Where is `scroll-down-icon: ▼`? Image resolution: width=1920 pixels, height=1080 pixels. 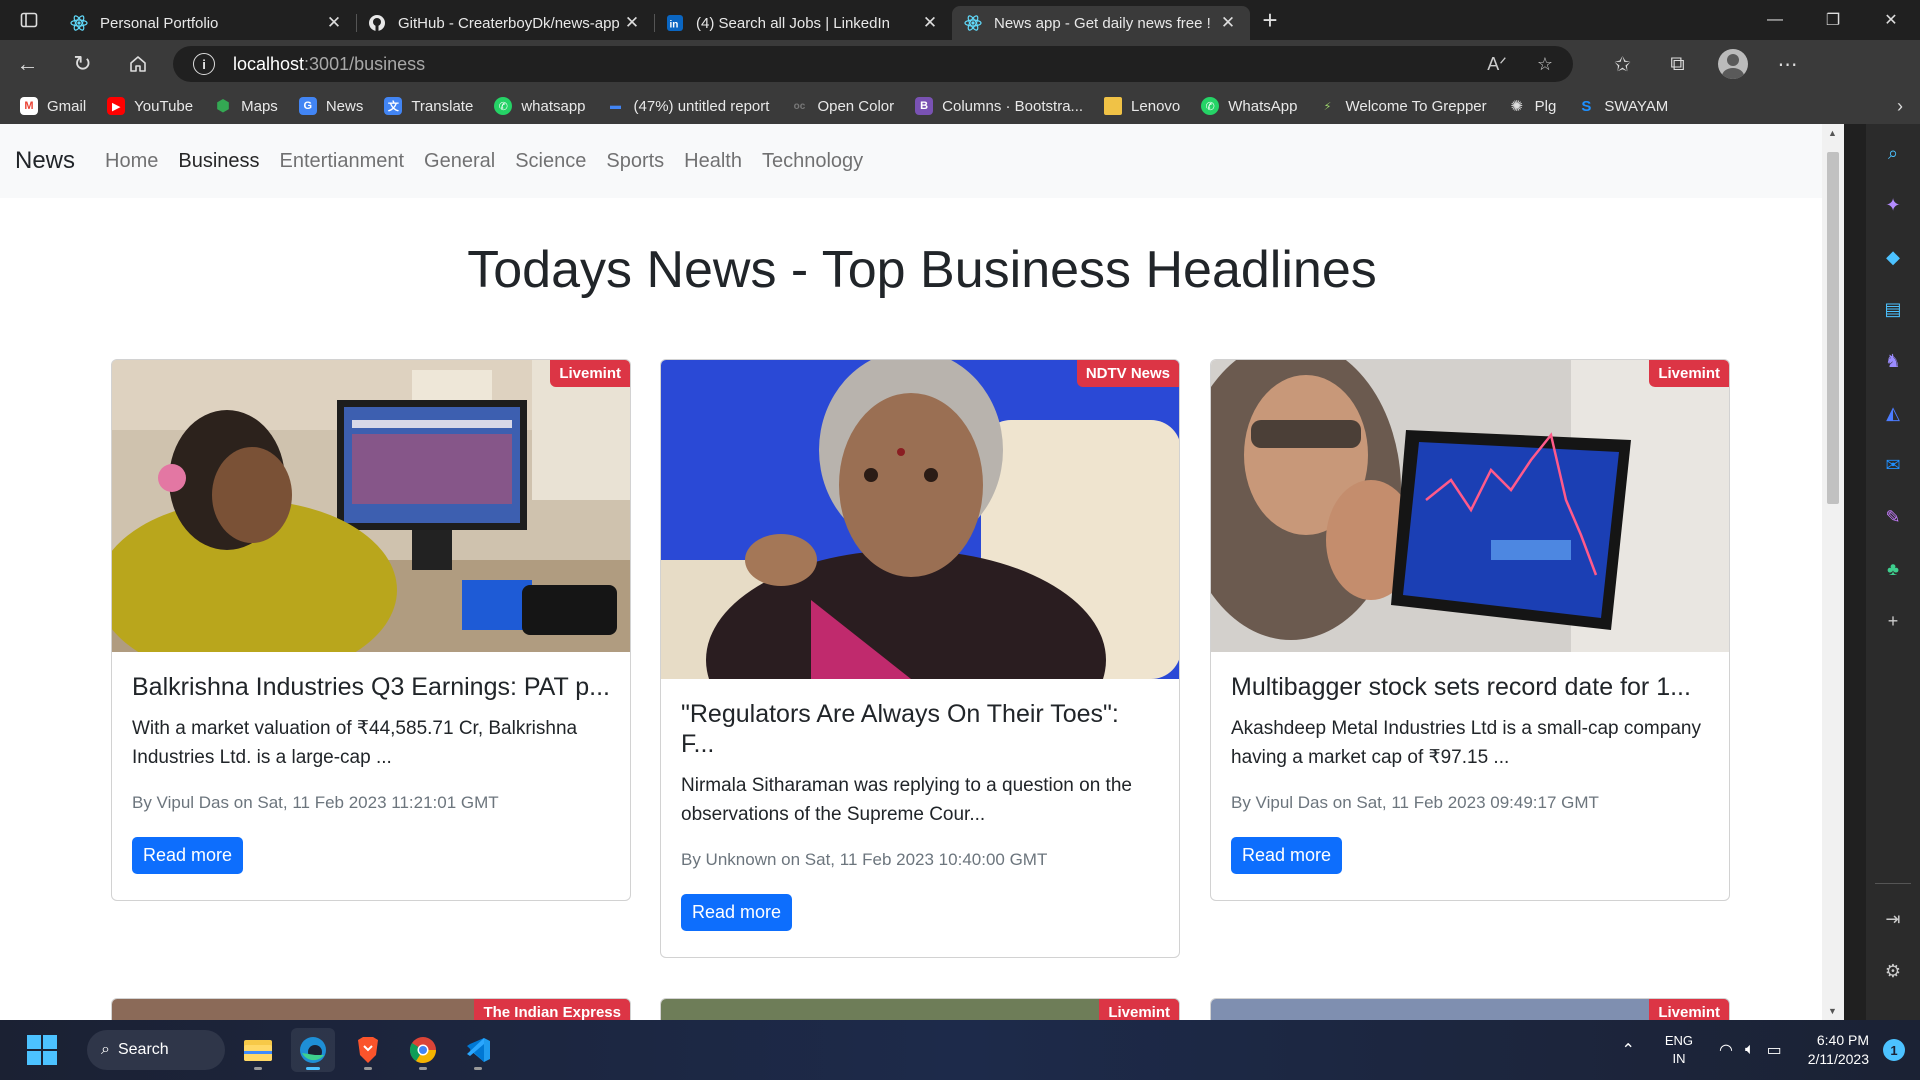 scroll-down-icon: ▼ is located at coordinates (1832, 1011).